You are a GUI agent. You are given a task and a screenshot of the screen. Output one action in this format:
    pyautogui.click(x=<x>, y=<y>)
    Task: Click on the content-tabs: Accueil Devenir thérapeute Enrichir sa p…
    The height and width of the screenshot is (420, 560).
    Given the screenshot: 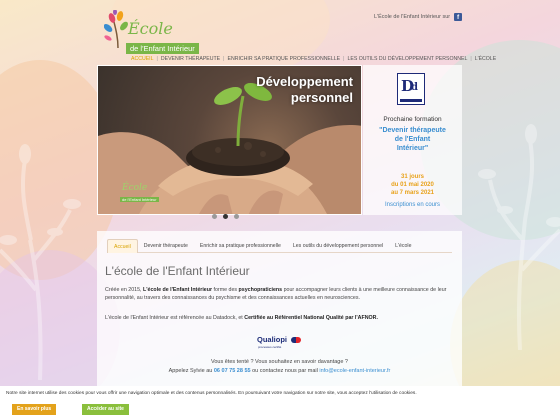 What is the action you would take?
    pyautogui.click(x=279, y=245)
    